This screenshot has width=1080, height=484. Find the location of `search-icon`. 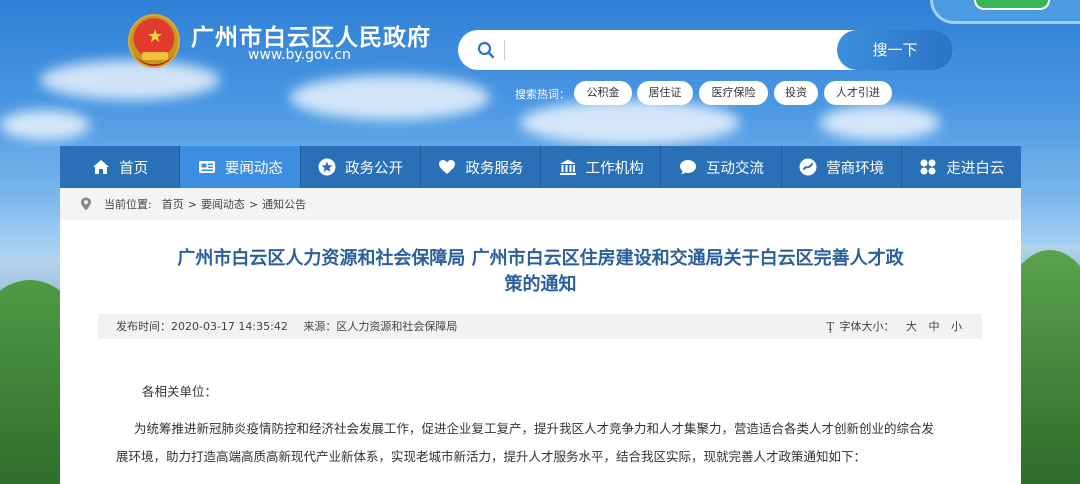

search-icon is located at coordinates (486, 50).